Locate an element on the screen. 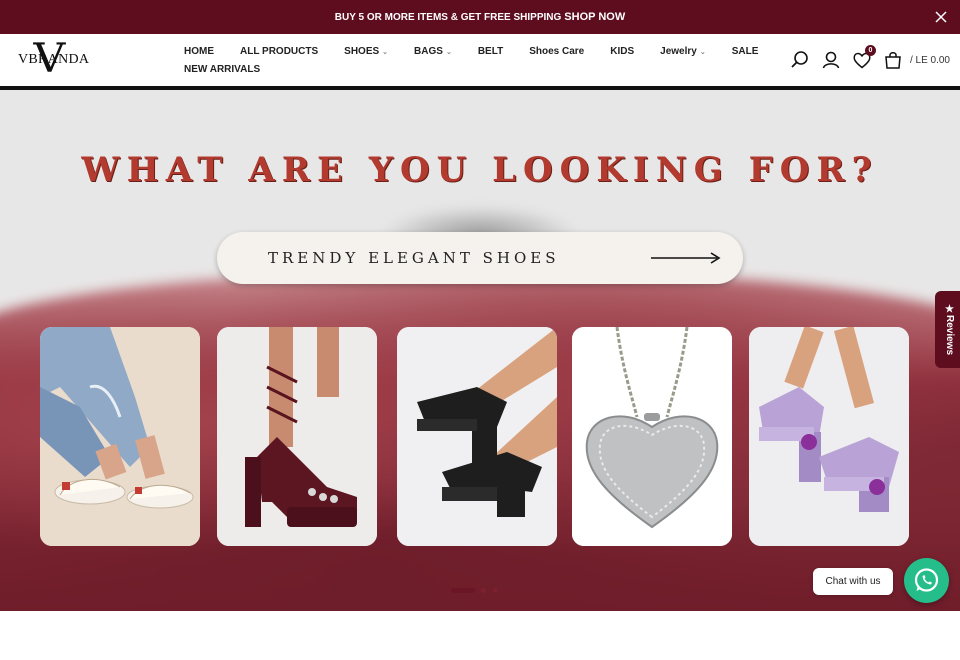  chat-button is located at coordinates (926, 580).